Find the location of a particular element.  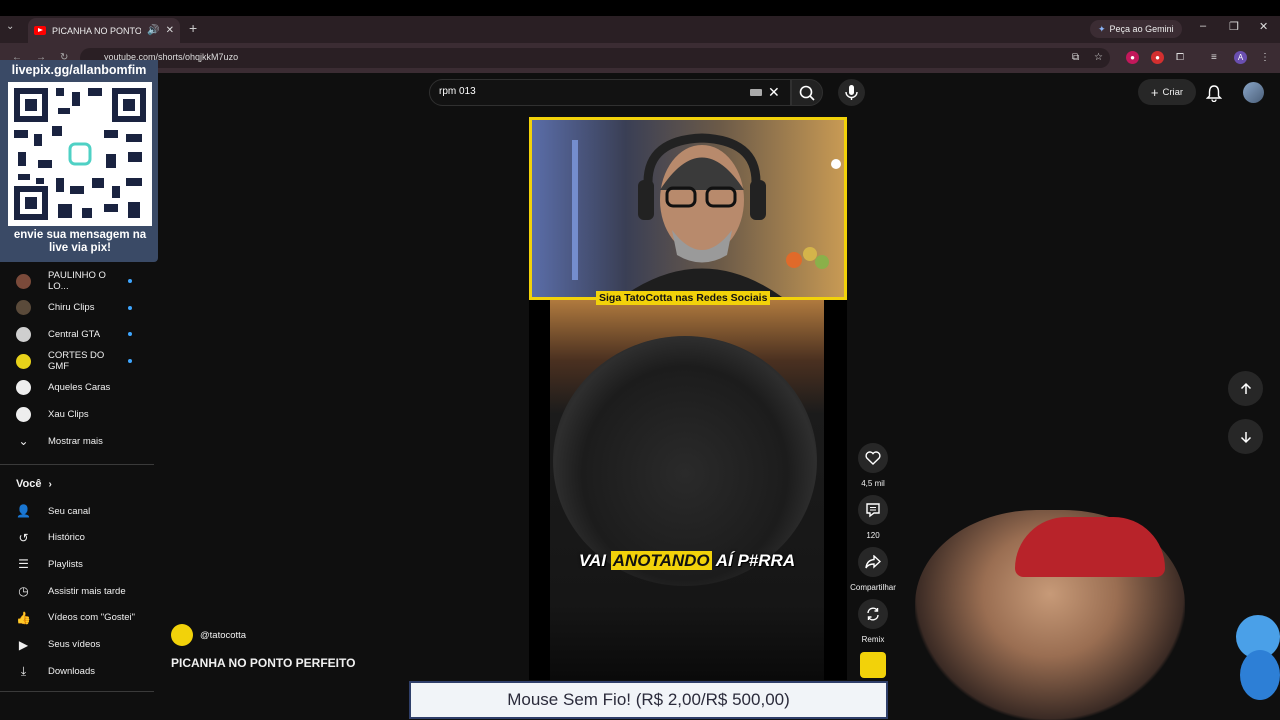

search-input: rpm 013 is located at coordinates (457, 91).